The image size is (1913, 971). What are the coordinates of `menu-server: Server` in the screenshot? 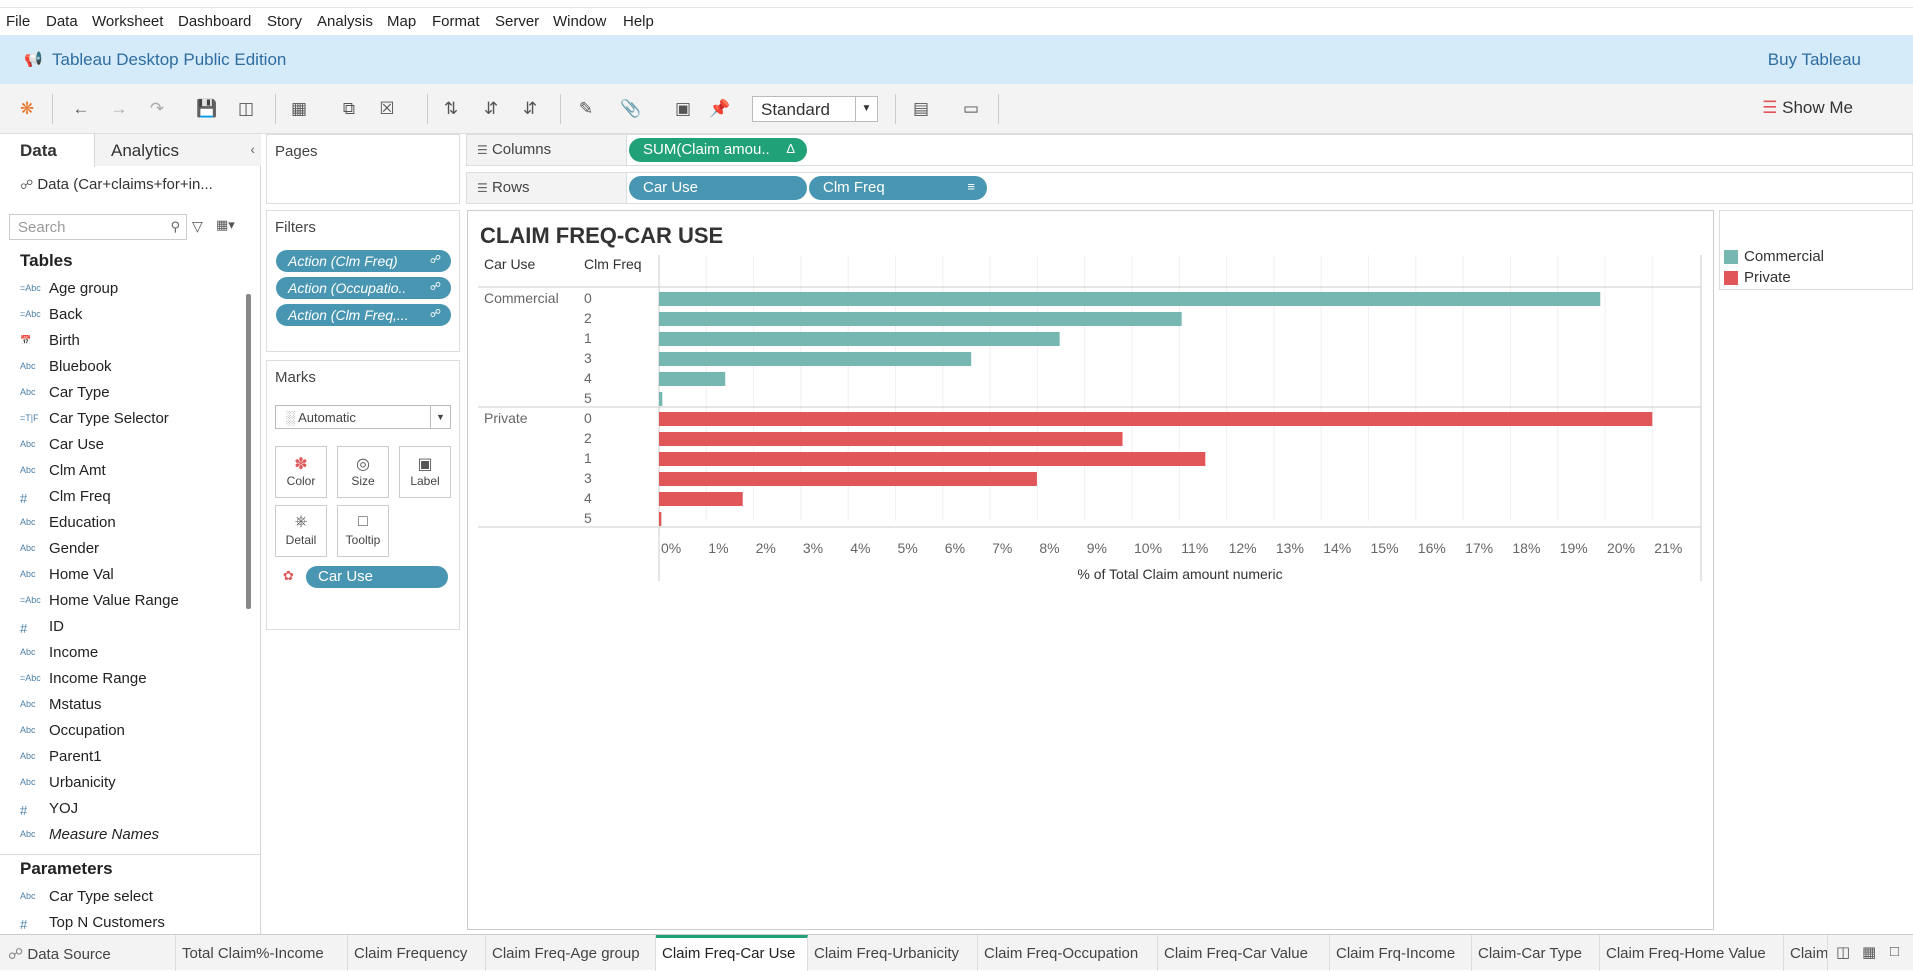 It's located at (517, 21).